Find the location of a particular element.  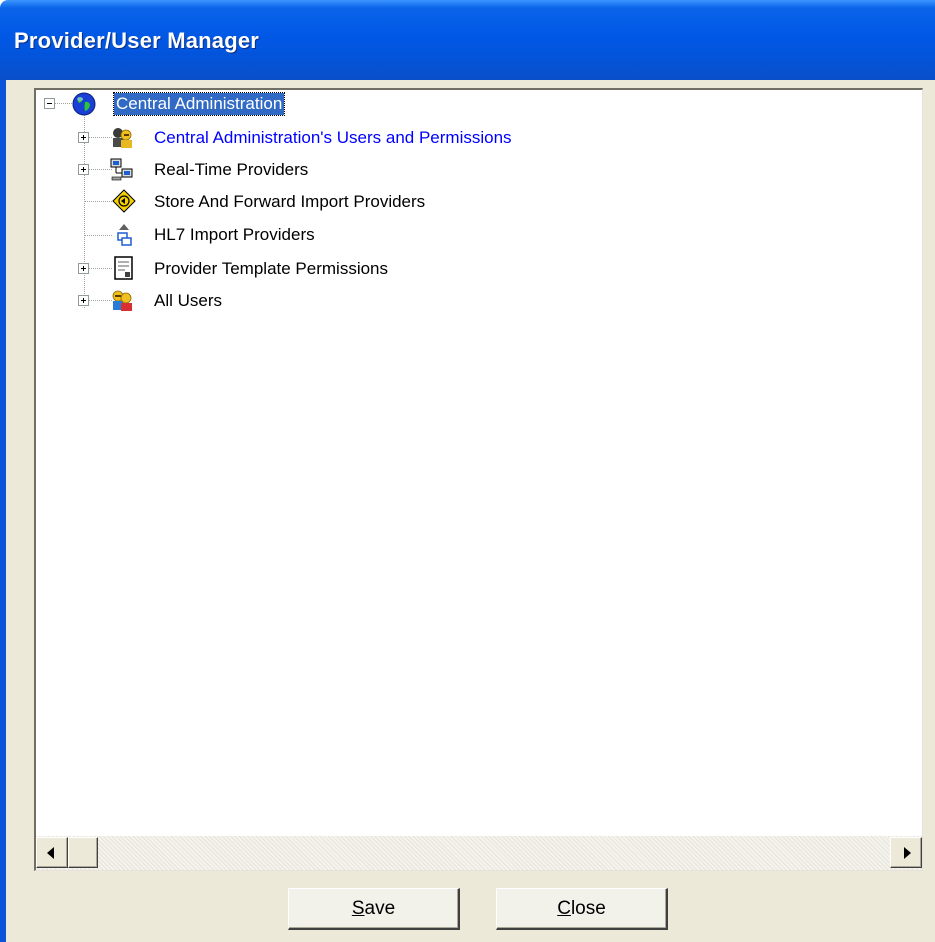

save-button: Save is located at coordinates (374, 909).